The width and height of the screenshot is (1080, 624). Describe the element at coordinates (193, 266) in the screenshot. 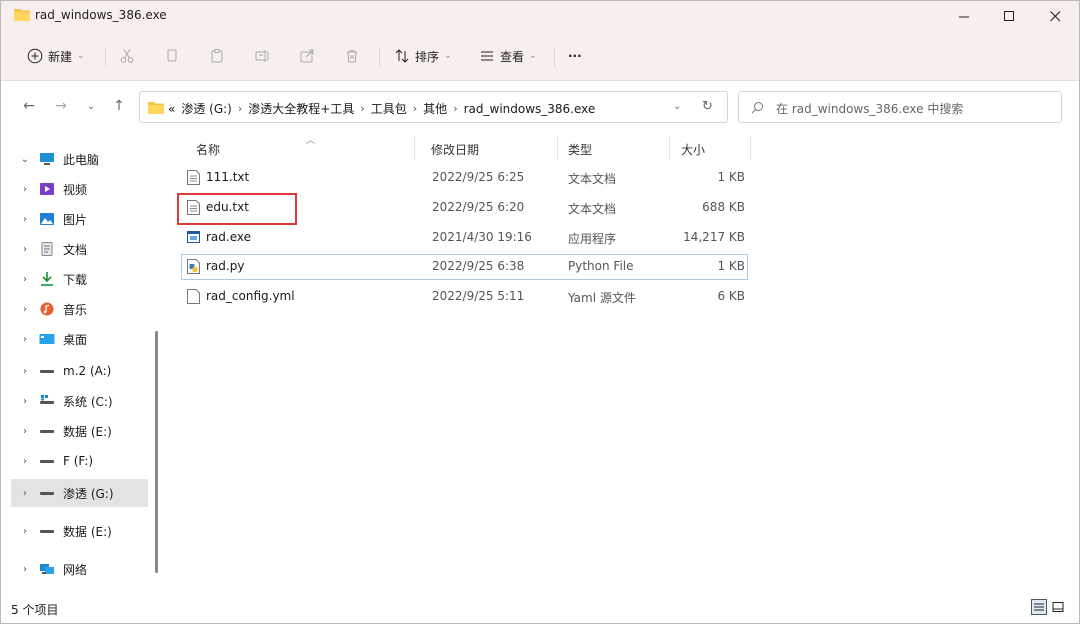

I see `python-file-icon` at that location.